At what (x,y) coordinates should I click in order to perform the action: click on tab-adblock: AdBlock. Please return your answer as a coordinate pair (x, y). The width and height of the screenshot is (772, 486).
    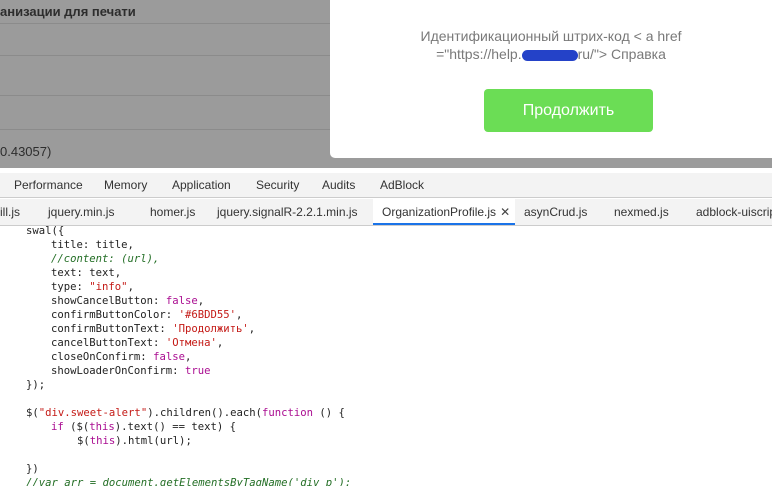
    Looking at the image, I should click on (402, 185).